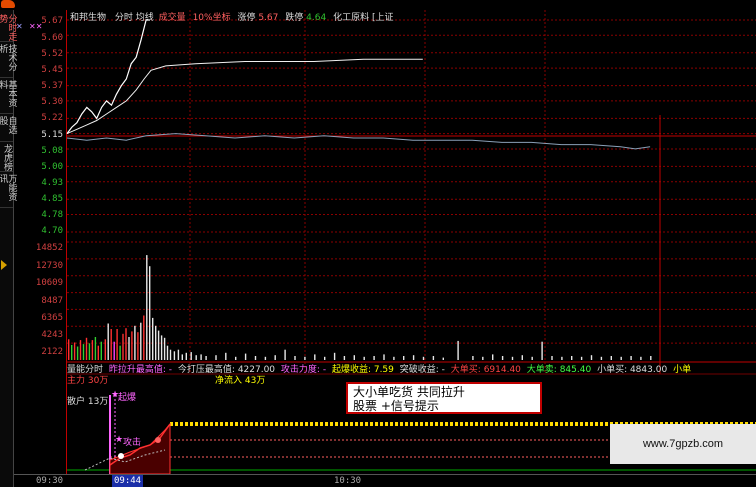 The height and width of the screenshot is (487, 756). What do you see at coordinates (409, 392) in the screenshot?
I see `popup-line-1: 大小单吃货 共同拉升` at bounding box center [409, 392].